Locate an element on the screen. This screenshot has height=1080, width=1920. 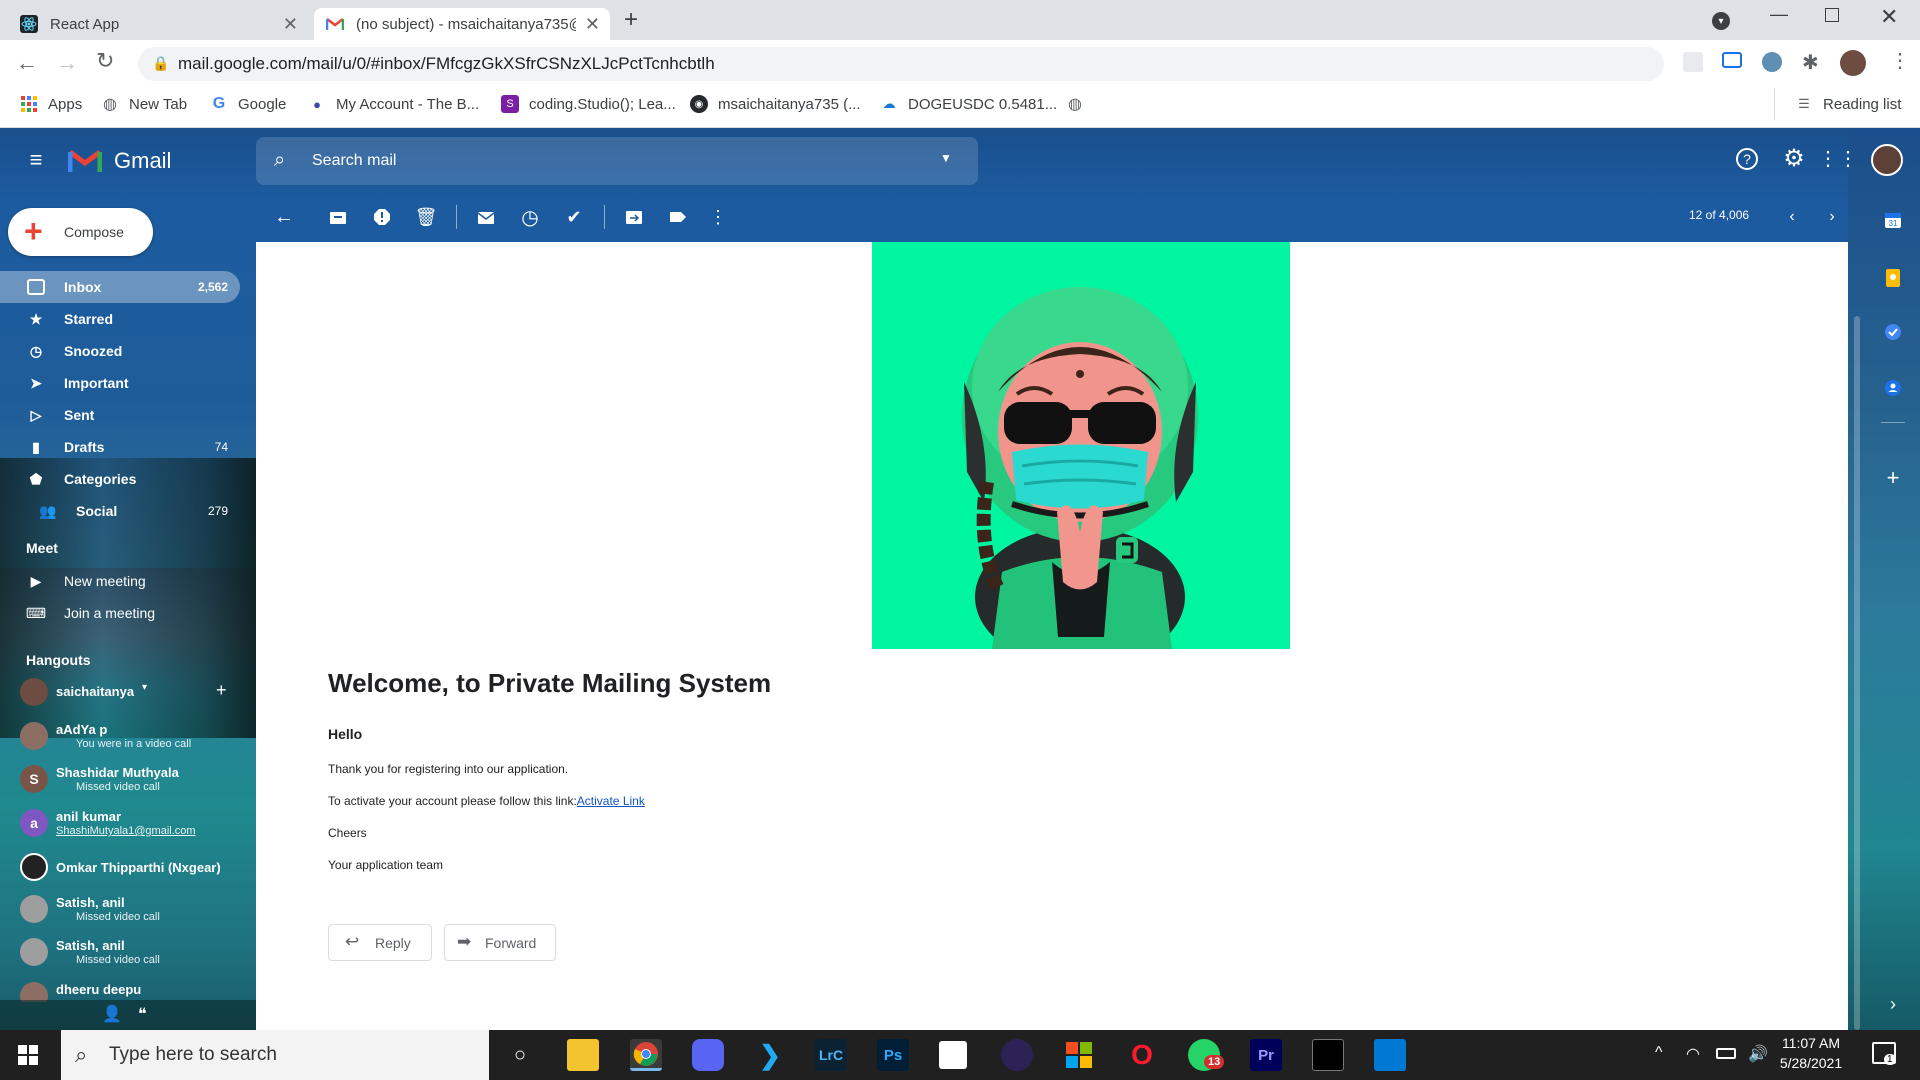
photoshop-icon: Ps is located at coordinates (893, 1055).